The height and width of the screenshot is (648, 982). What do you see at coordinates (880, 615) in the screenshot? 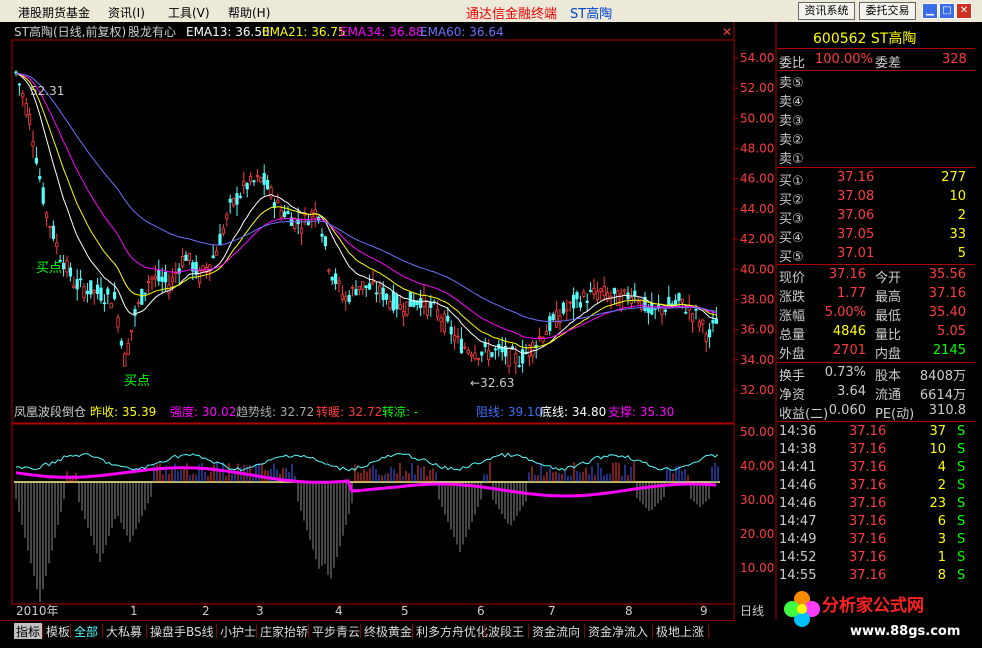
I see `watermark-logo: 分析家公式网 www.88gs.com` at bounding box center [880, 615].